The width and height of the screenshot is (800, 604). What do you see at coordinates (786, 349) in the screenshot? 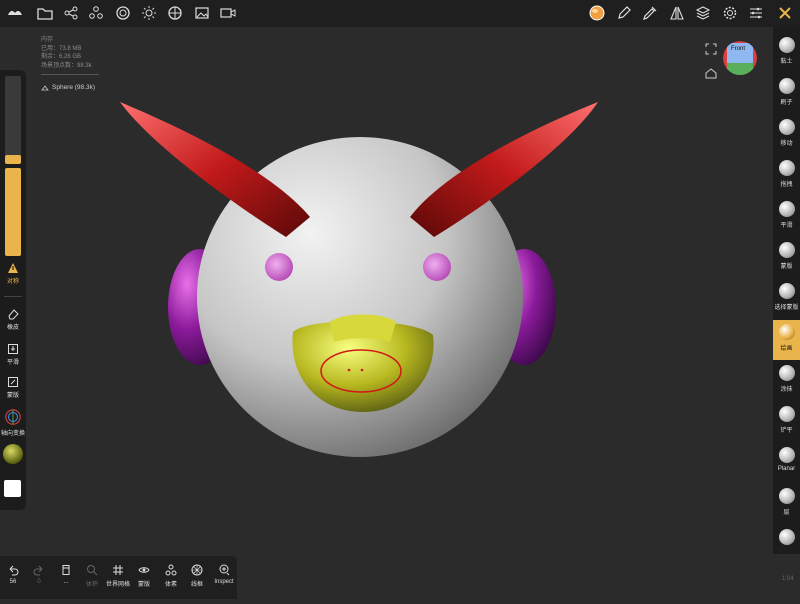
I see `brush-label: 绘画` at bounding box center [786, 349].